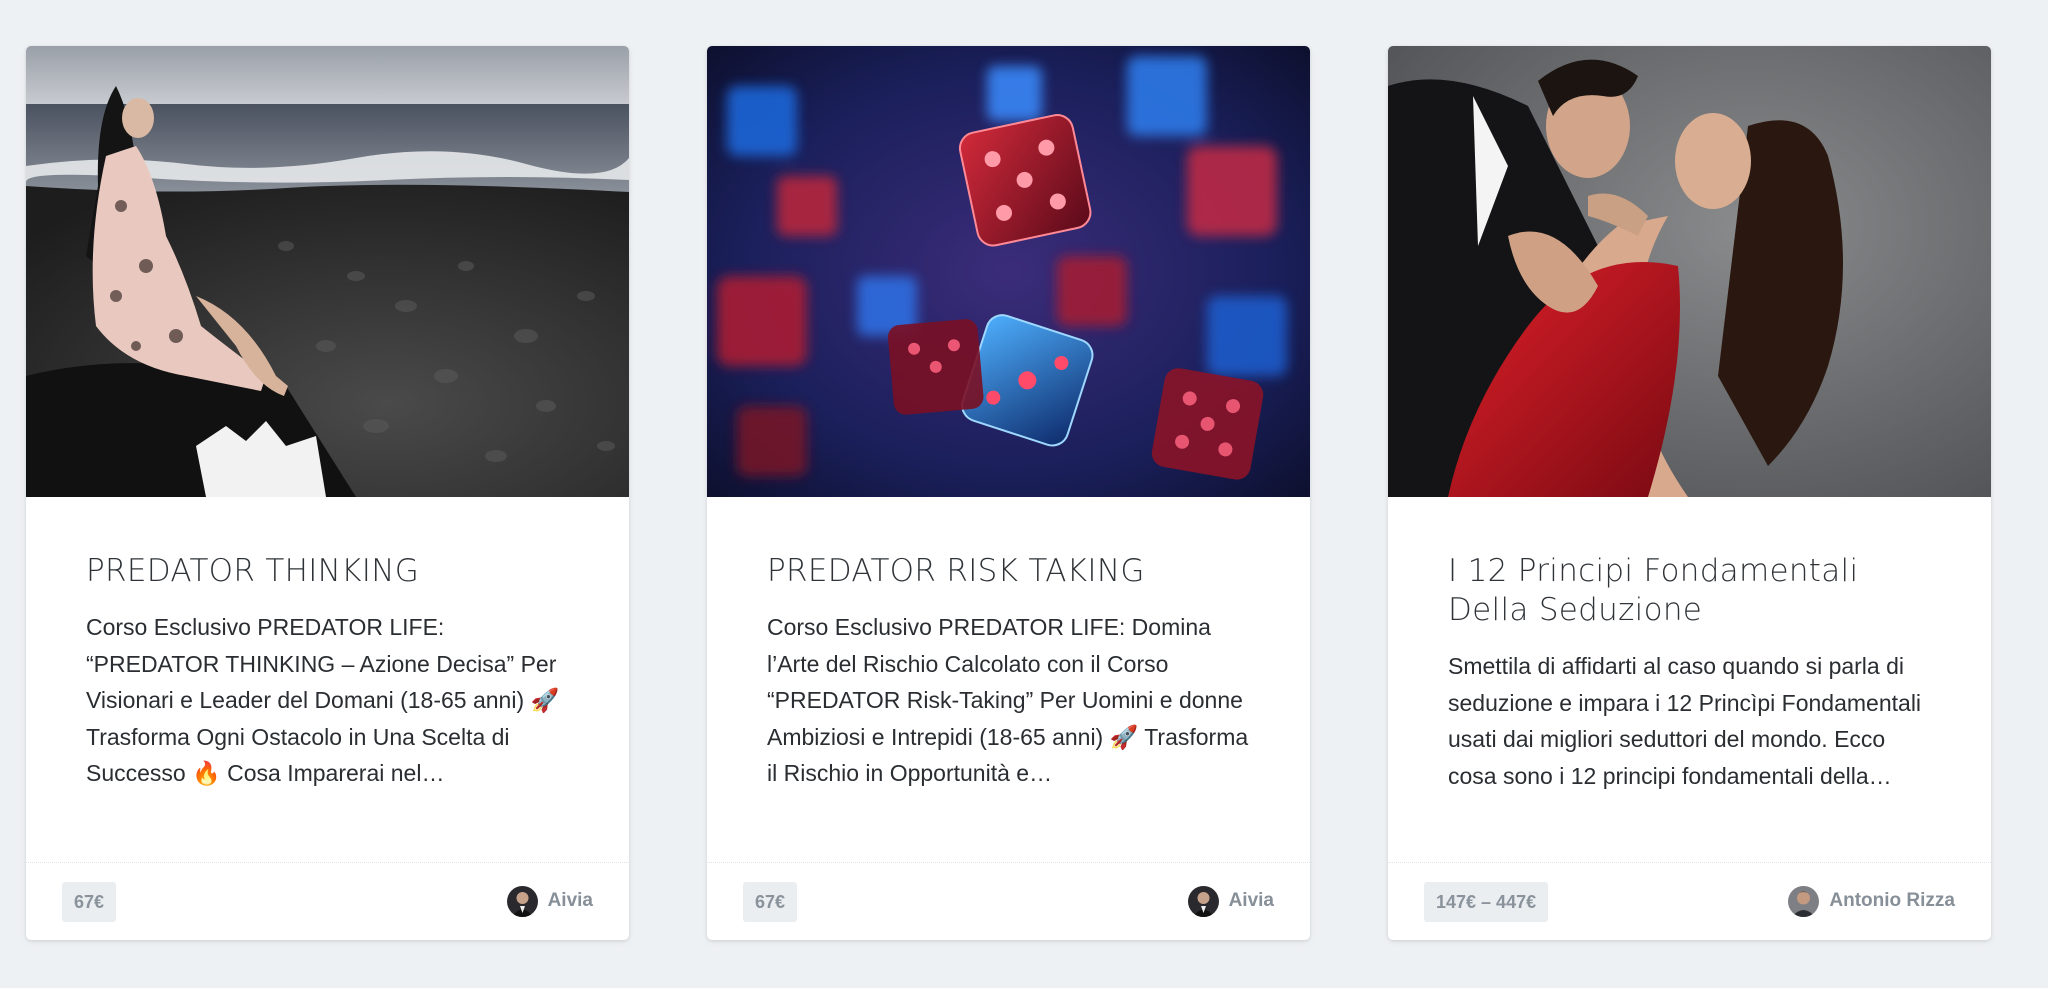 The width and height of the screenshot is (2048, 988). I want to click on course-title: PREDATOR THINKING, so click(331, 571).